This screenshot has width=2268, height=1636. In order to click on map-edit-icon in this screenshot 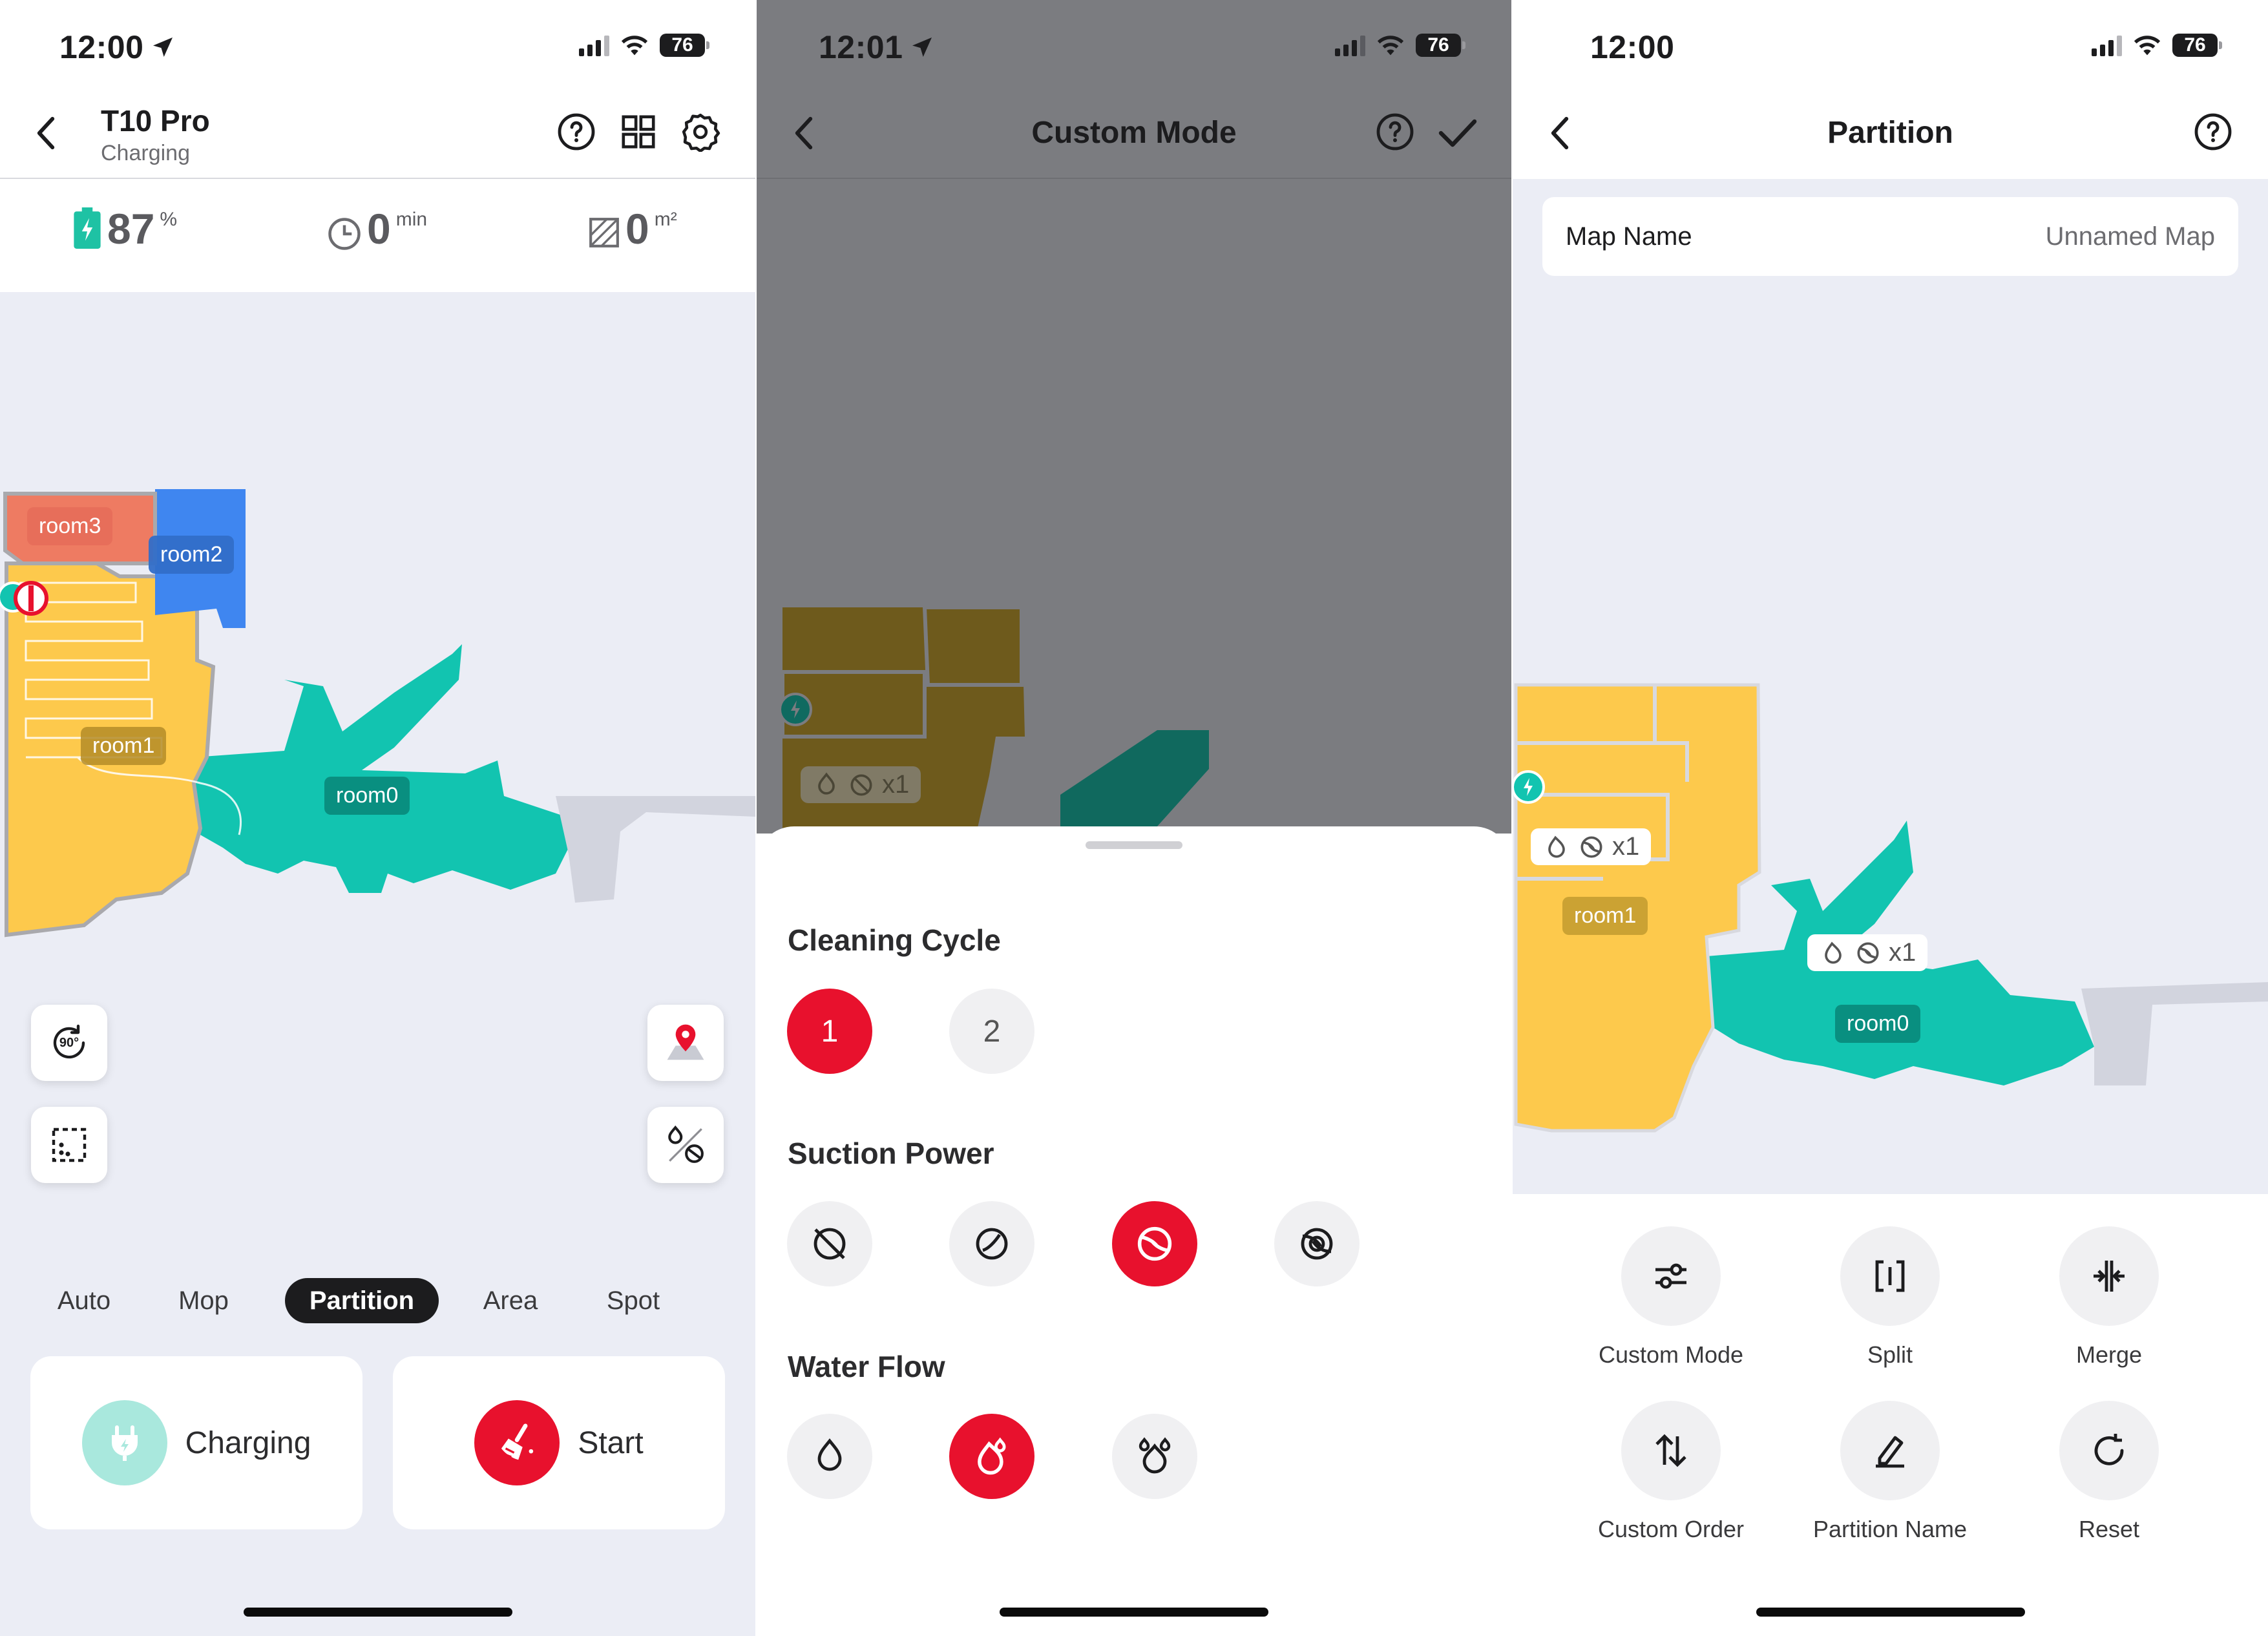, I will do `click(69, 1144)`.